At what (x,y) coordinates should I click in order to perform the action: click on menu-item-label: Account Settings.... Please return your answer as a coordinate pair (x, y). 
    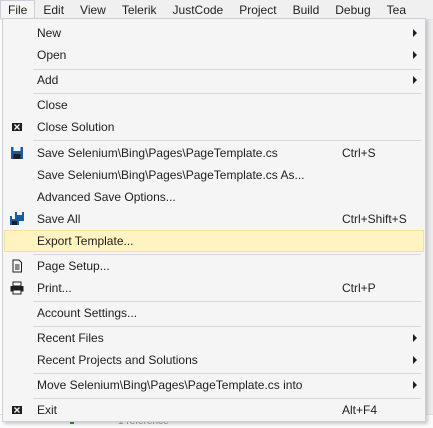
    Looking at the image, I should click on (87, 313).